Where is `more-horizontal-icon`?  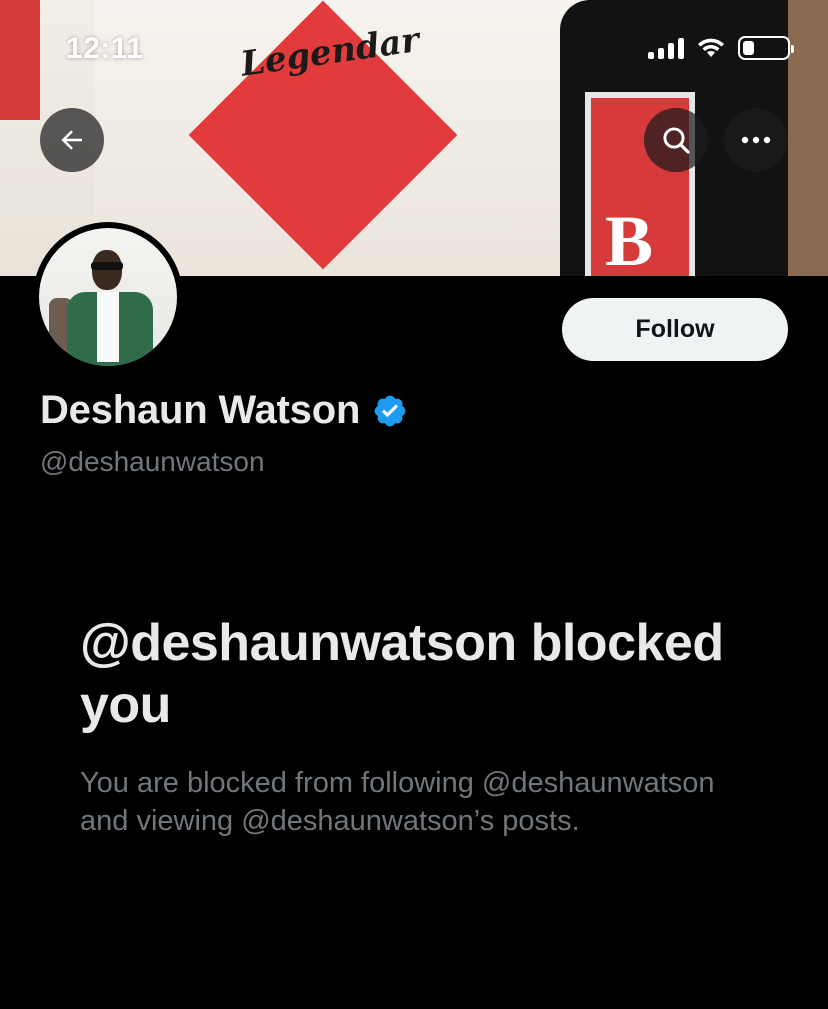
more-horizontal-icon is located at coordinates (756, 140).